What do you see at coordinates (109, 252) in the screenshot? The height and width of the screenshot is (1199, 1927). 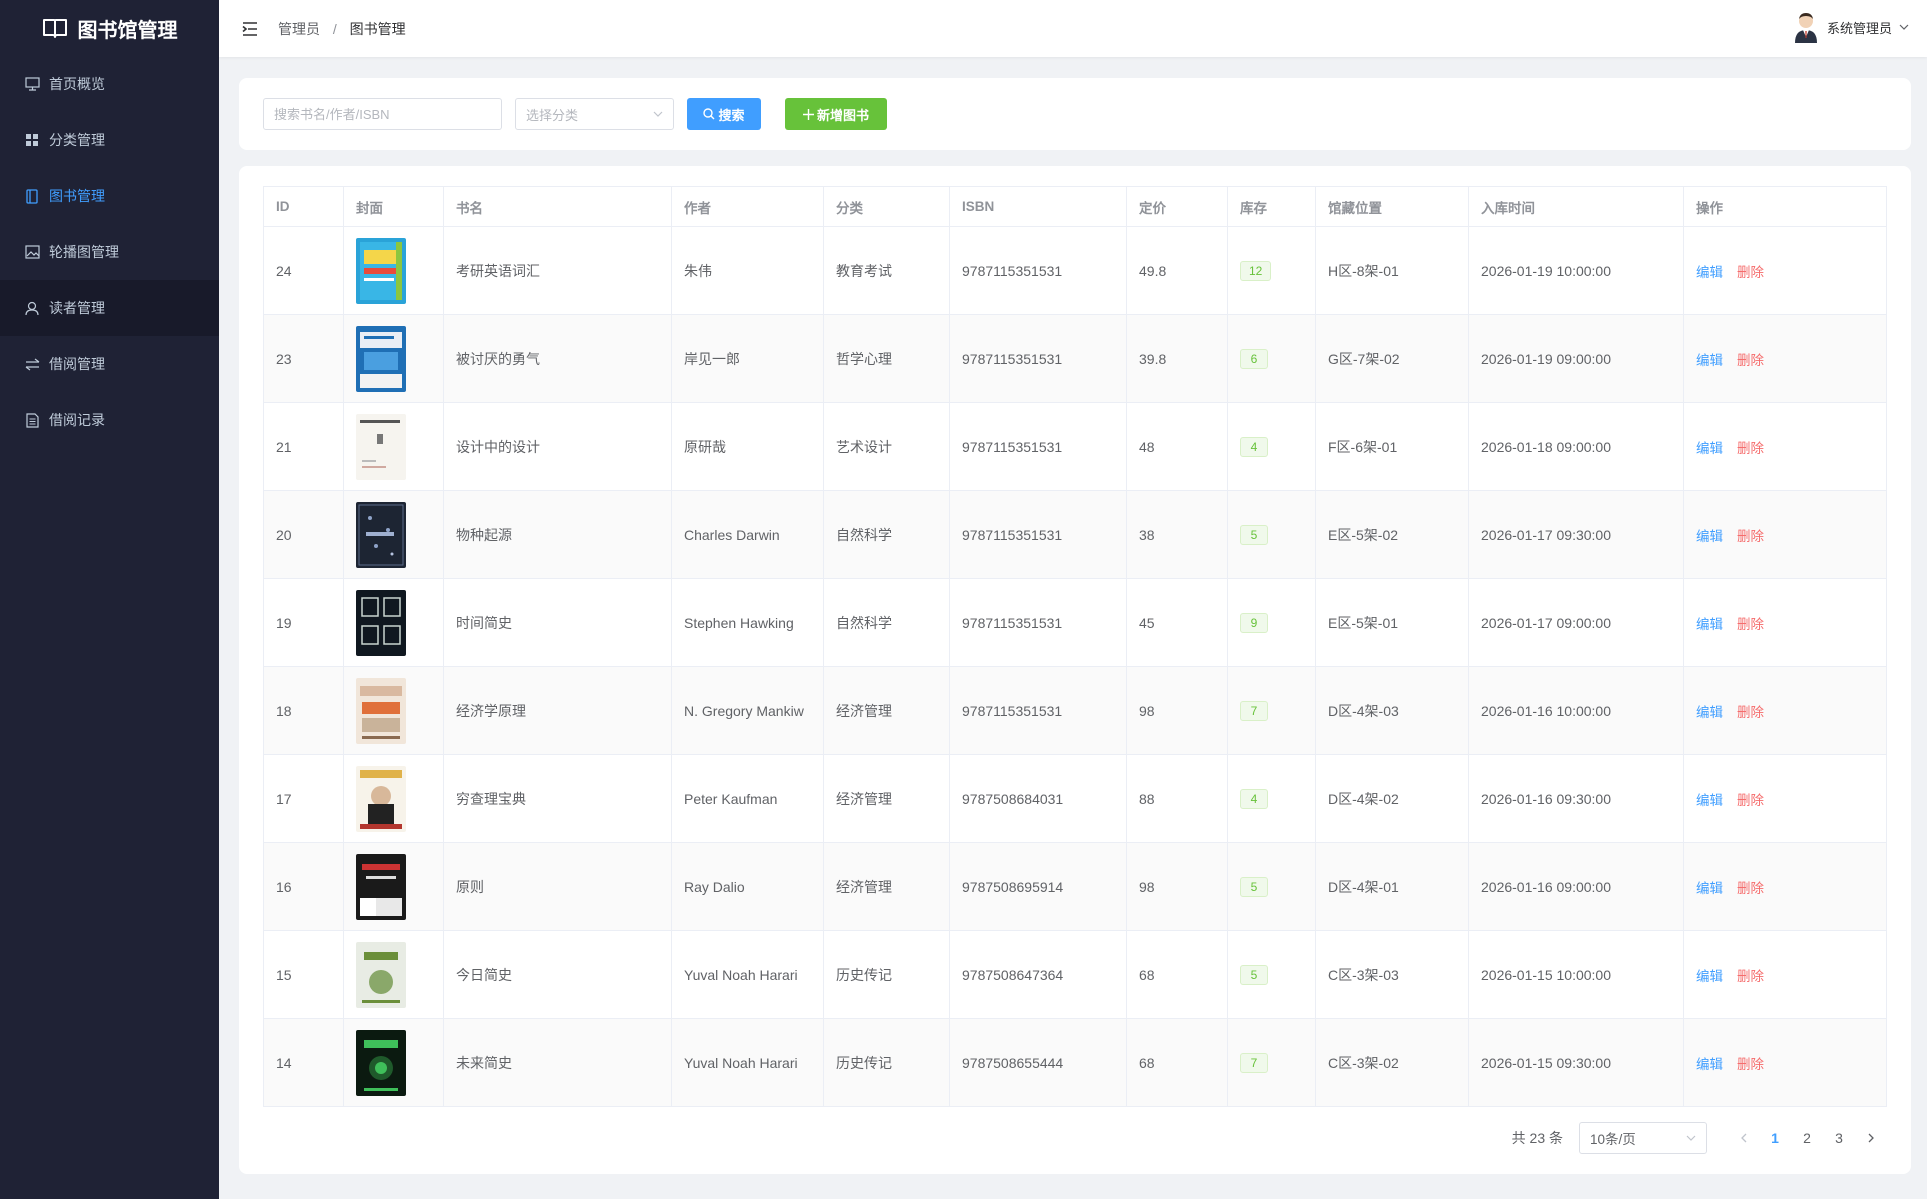 I see `sidebar-item-carousel: 轮播图管理` at bounding box center [109, 252].